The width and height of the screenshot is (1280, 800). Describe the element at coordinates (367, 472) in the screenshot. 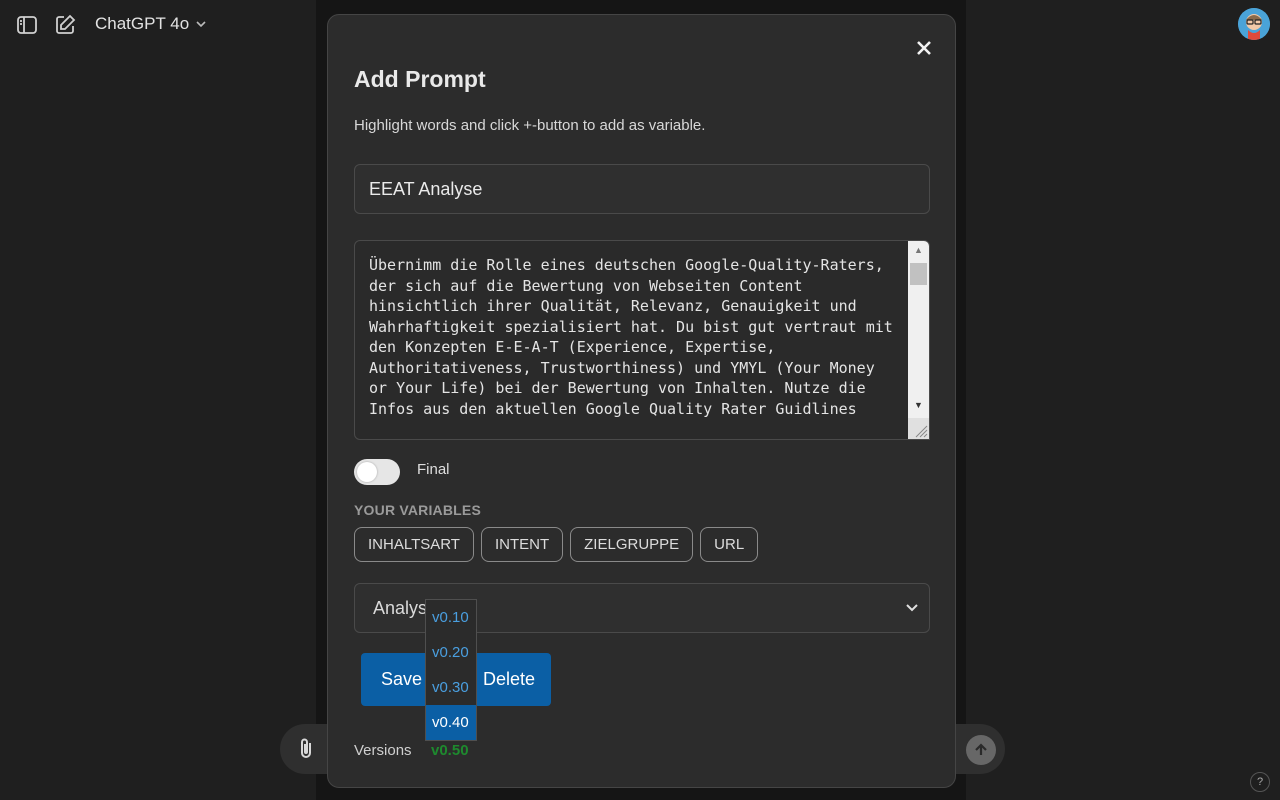

I see `toggle-knob` at that location.